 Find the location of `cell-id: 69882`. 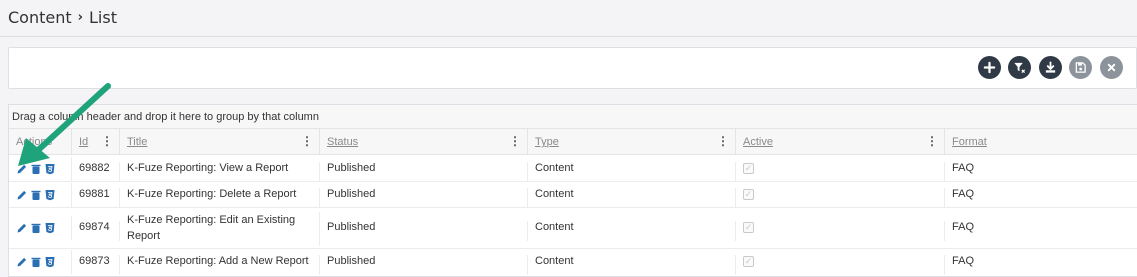

cell-id: 69882 is located at coordinates (96, 172).